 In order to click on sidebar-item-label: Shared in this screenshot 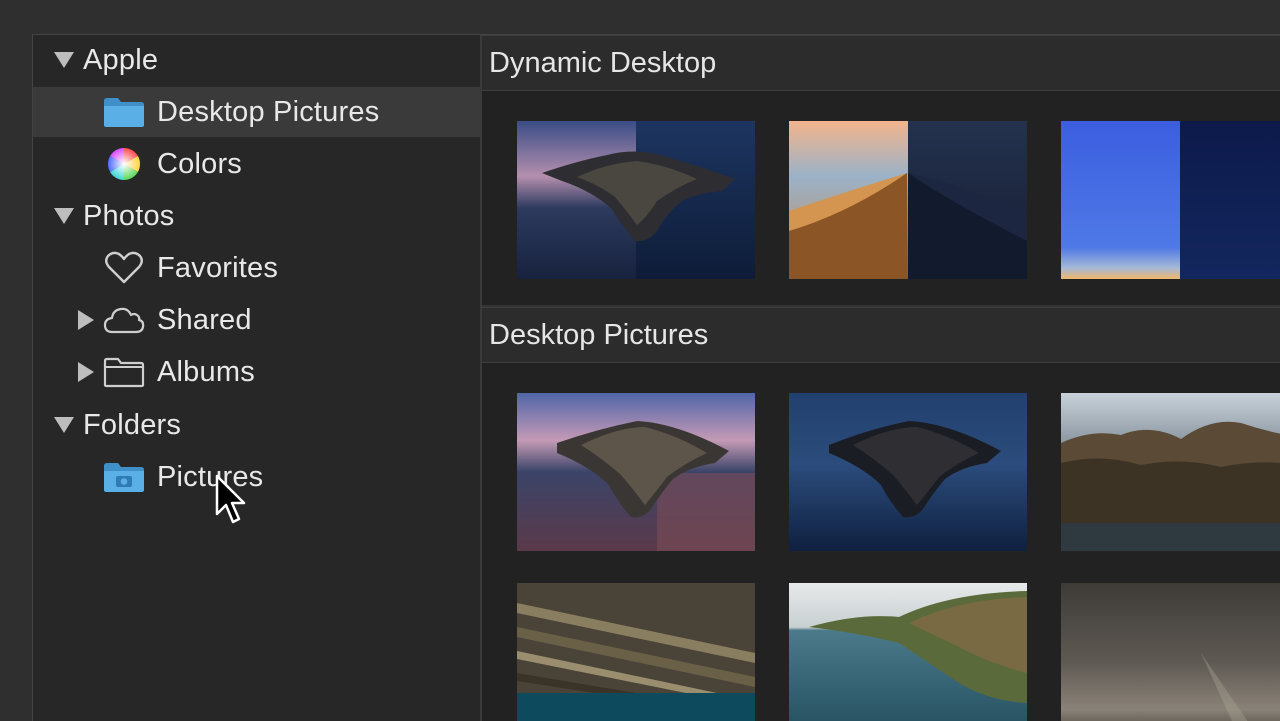, I will do `click(204, 319)`.